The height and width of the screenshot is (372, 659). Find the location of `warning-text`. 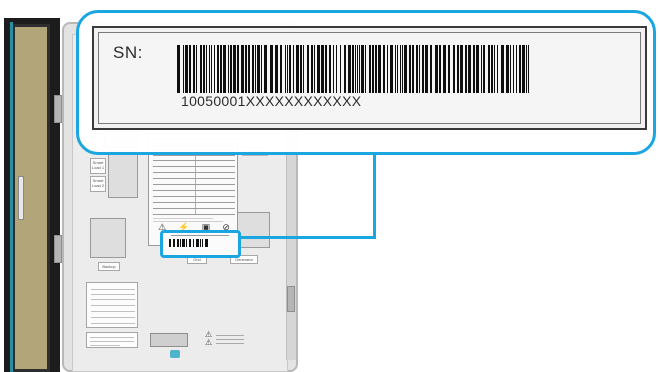

warning-text is located at coordinates (230, 339).